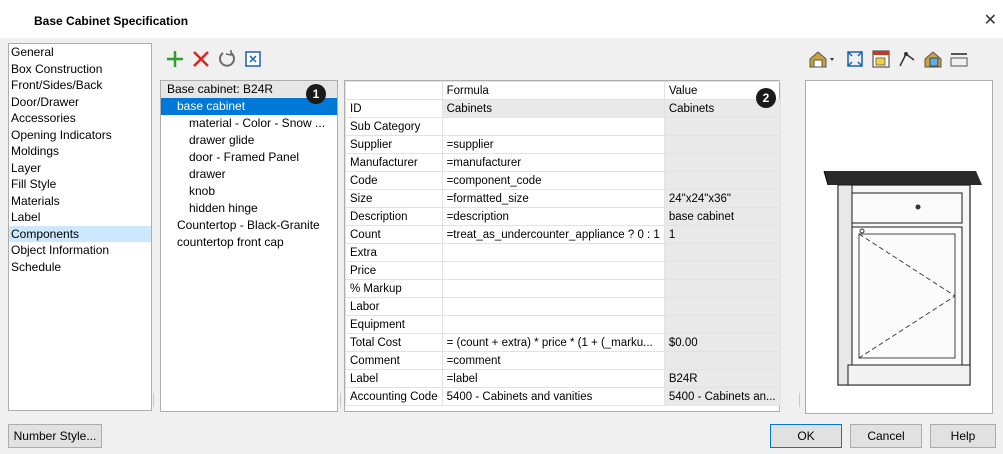 Image resolution: width=1003 pixels, height=454 pixels. Describe the element at coordinates (80, 102) in the screenshot. I see `nav-item-door-drawer: Door/Drawer` at that location.